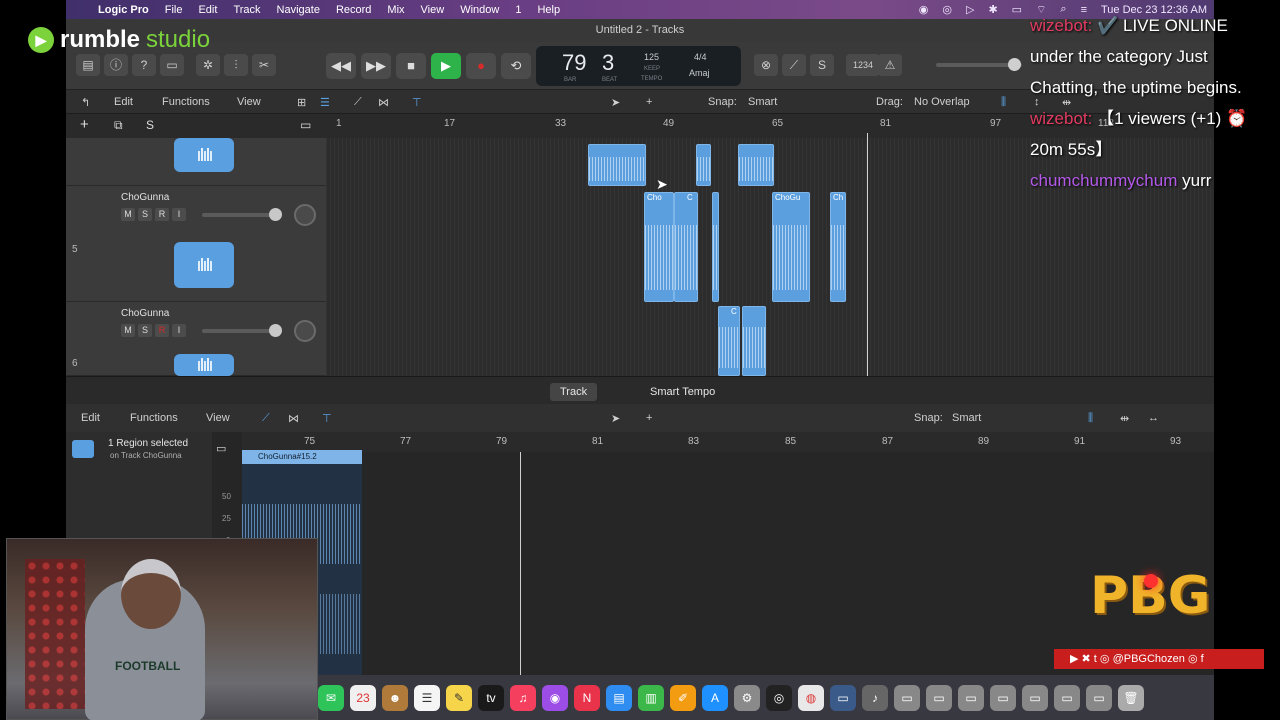  What do you see at coordinates (970, 9) in the screenshot?
I see `play-status-icon: ▷` at bounding box center [970, 9].